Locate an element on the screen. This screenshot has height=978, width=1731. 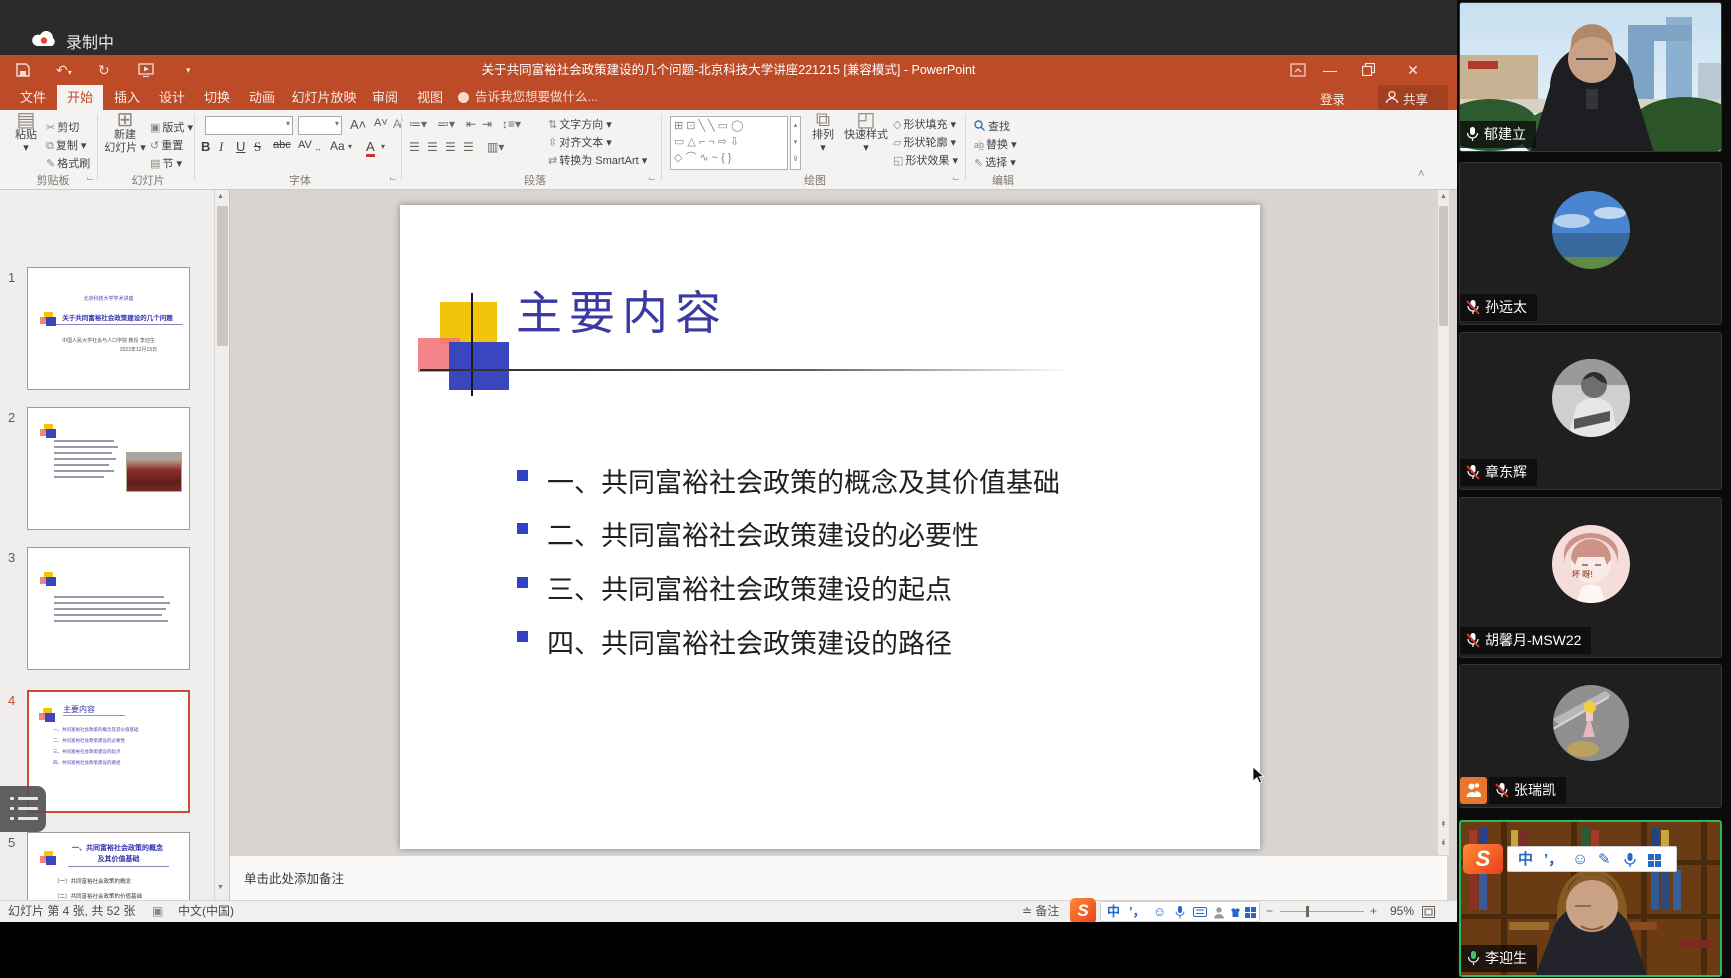
collapse-ribbon-icon: ˄ is located at coordinates (1421, 174).